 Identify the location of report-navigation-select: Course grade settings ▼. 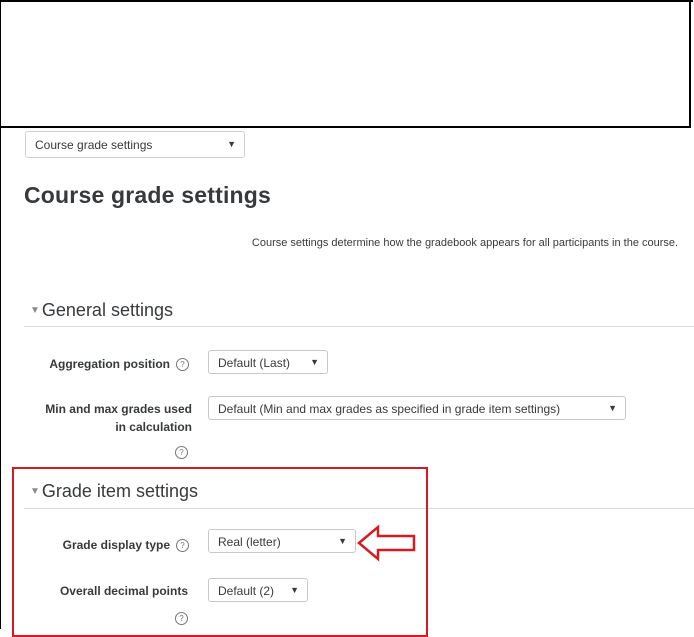
(135, 144).